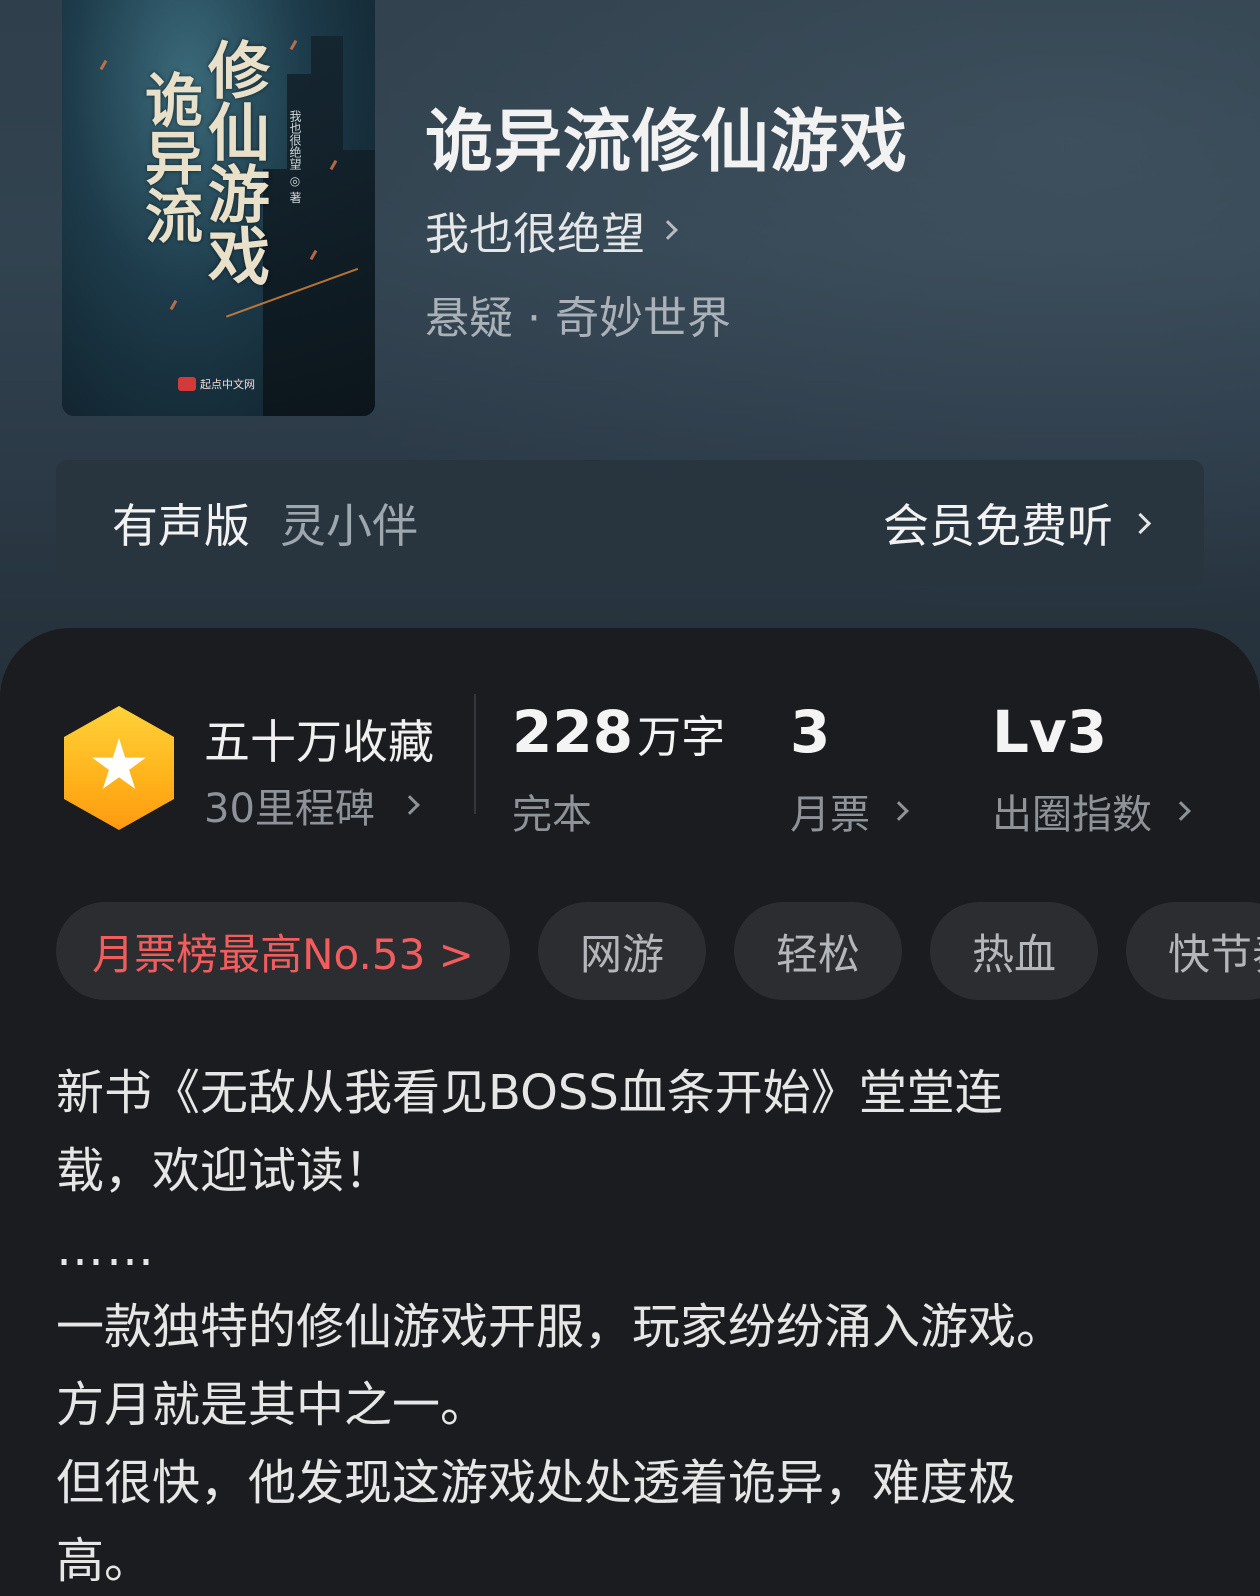 This screenshot has height=1596, width=1260. Describe the element at coordinates (536, 1483) in the screenshot. I see `description-line: 但很快，他发现这游戏处处透着诡异，难度极` at that location.